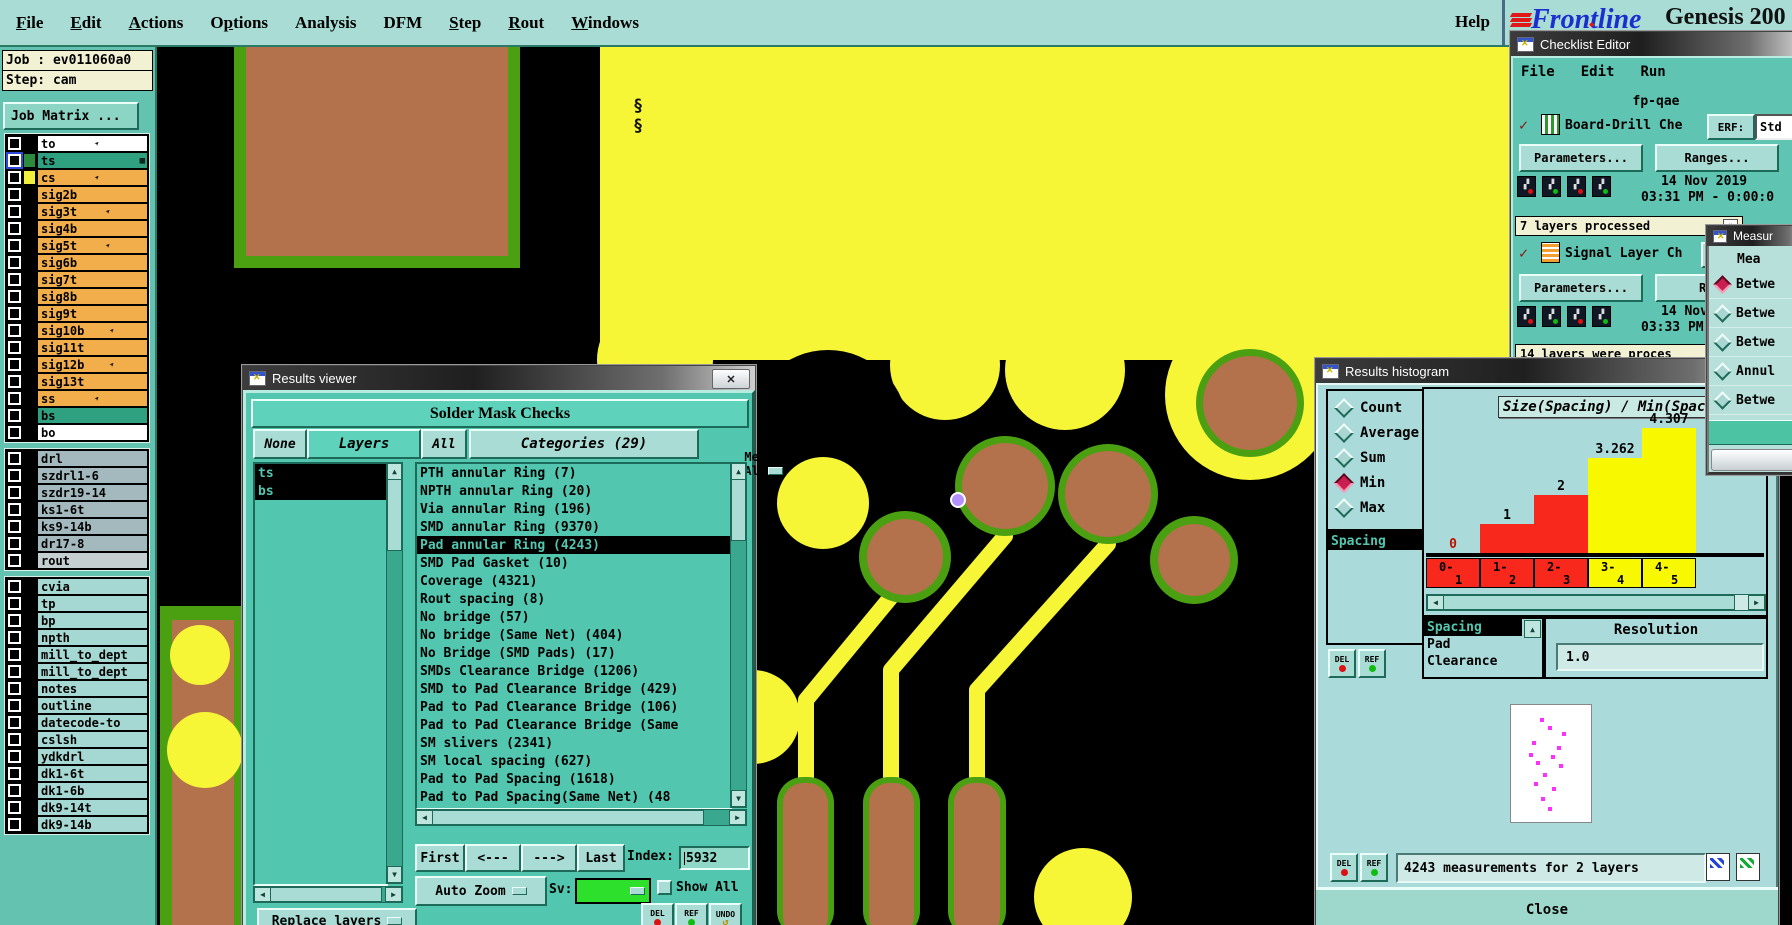 The image size is (1792, 925). What do you see at coordinates (573, 563) in the screenshot?
I see `category-item: SMD Pad Gasket (10)` at bounding box center [573, 563].